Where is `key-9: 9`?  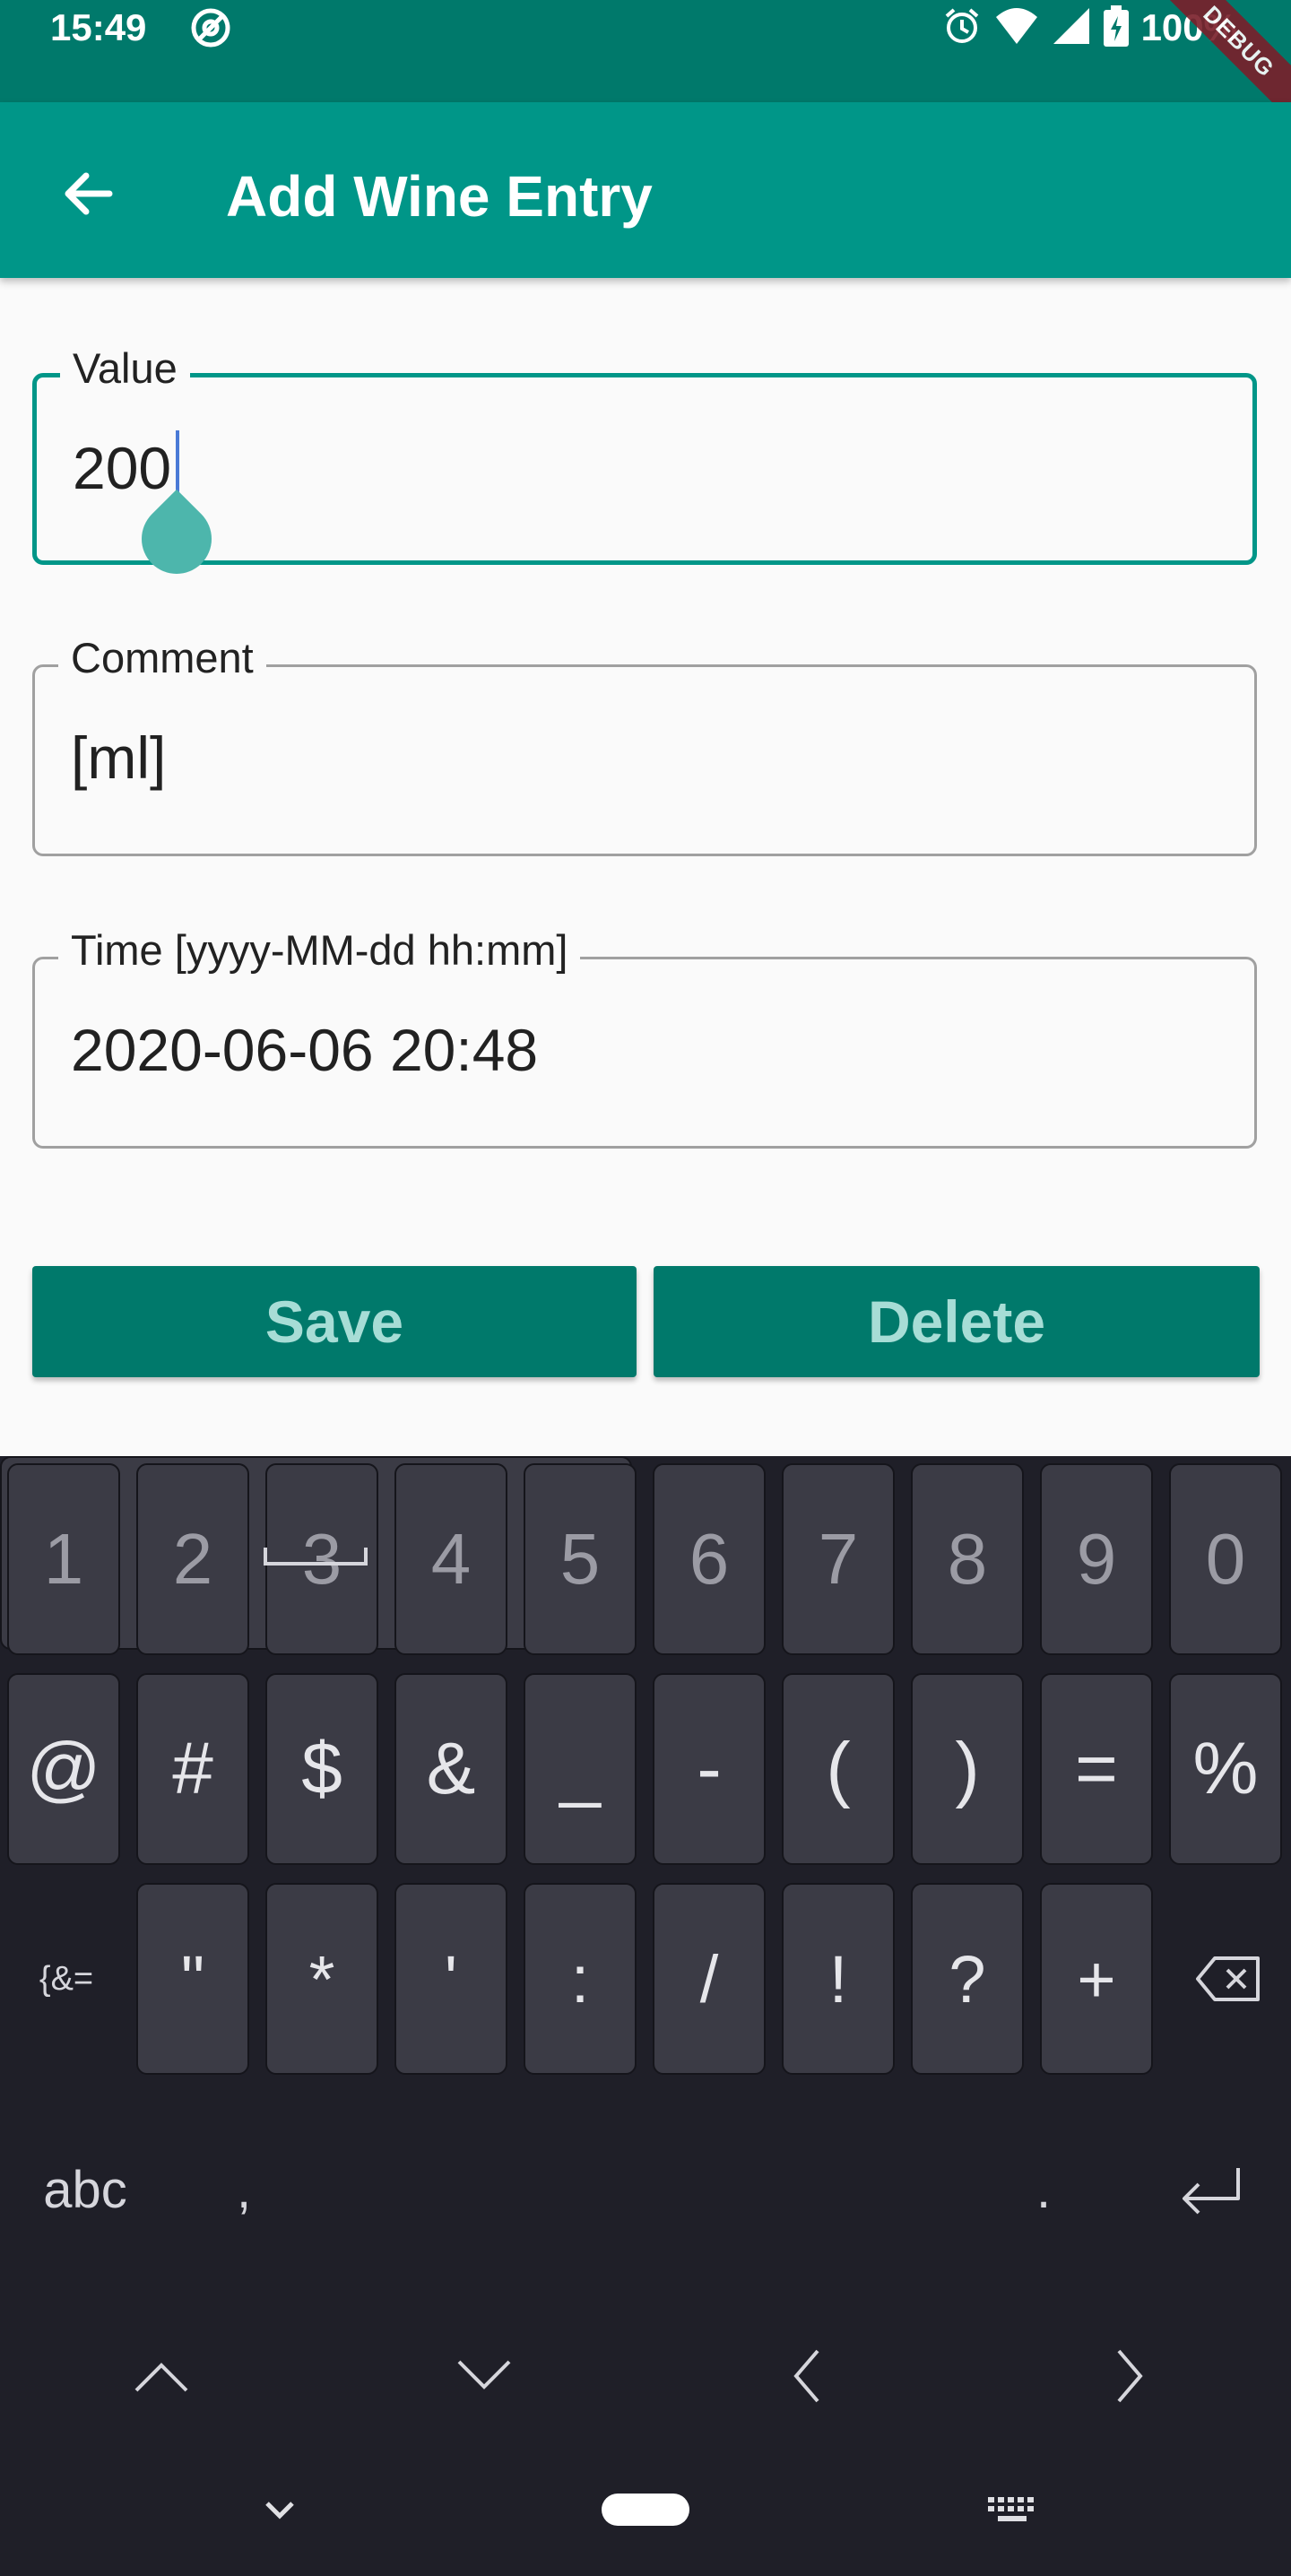
key-9: 9 is located at coordinates (1097, 1559).